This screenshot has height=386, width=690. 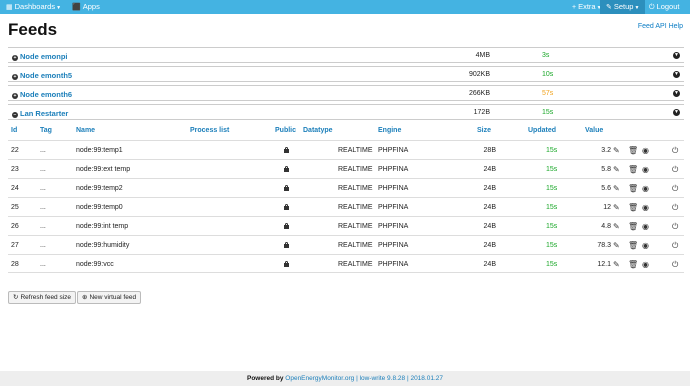 I want to click on refresh-feed-size-button: ↻ Refresh feed size, so click(x=42, y=297).